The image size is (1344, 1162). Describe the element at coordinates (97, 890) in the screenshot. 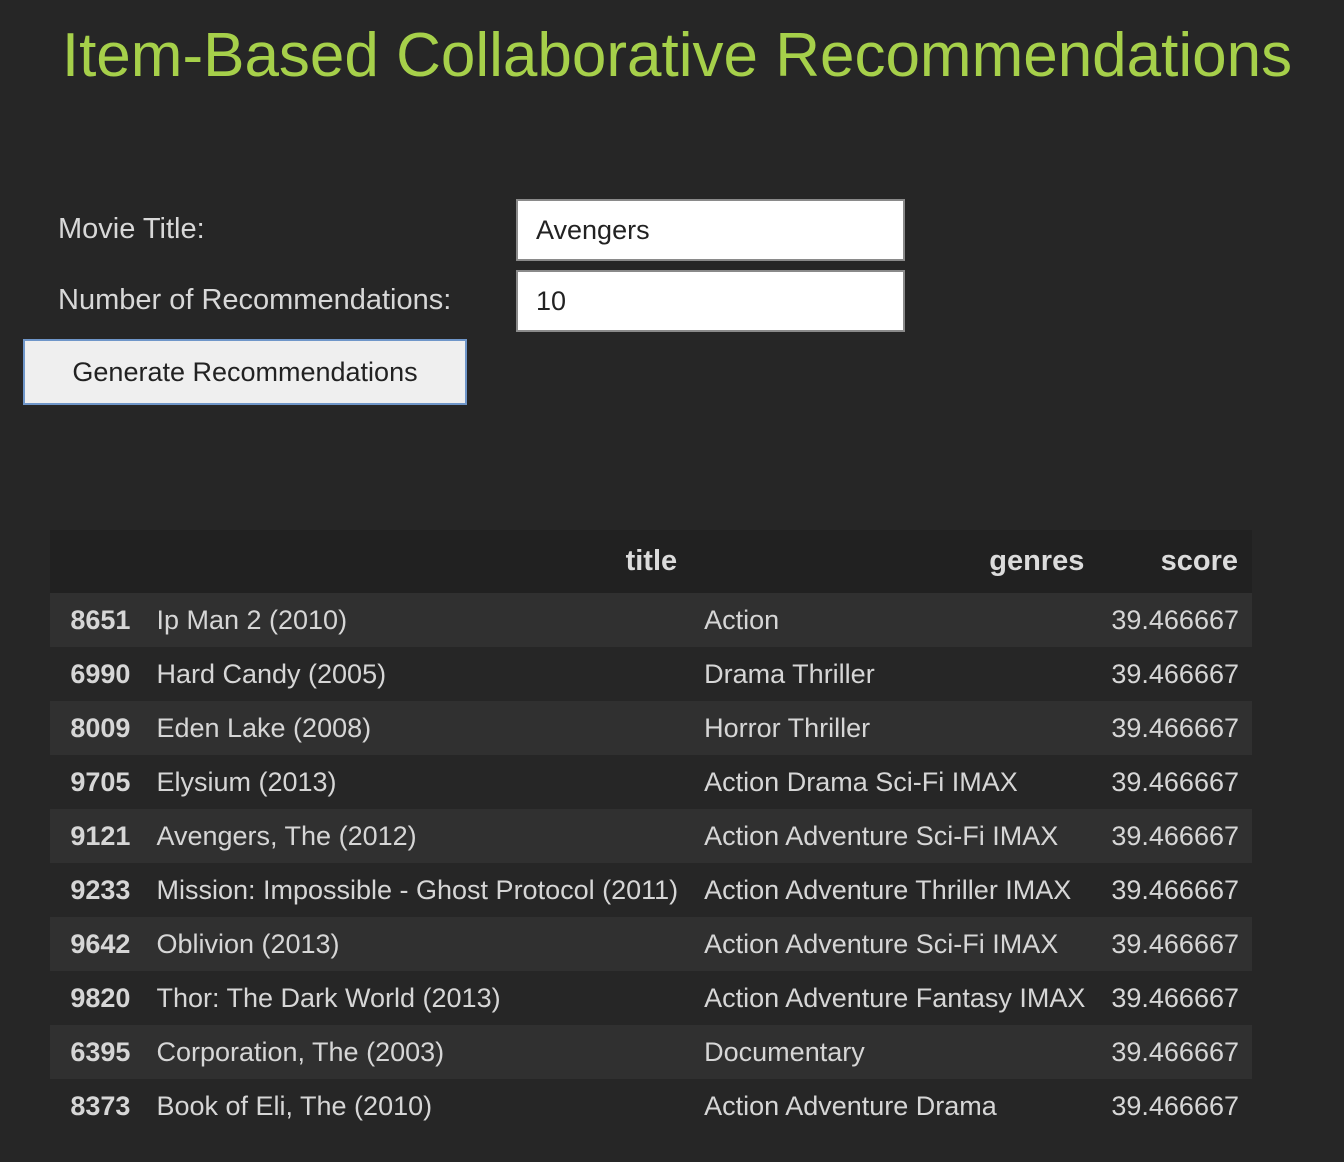

I see `row-index: 9233` at that location.